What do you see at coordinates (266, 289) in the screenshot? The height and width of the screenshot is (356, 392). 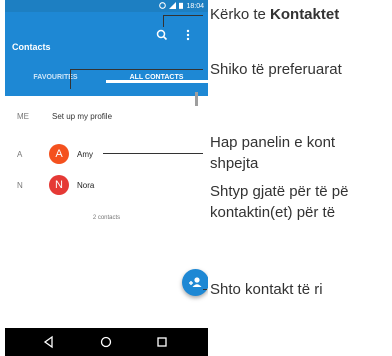 I see `annotation-add-contact: Shto kontakt të ri` at bounding box center [266, 289].